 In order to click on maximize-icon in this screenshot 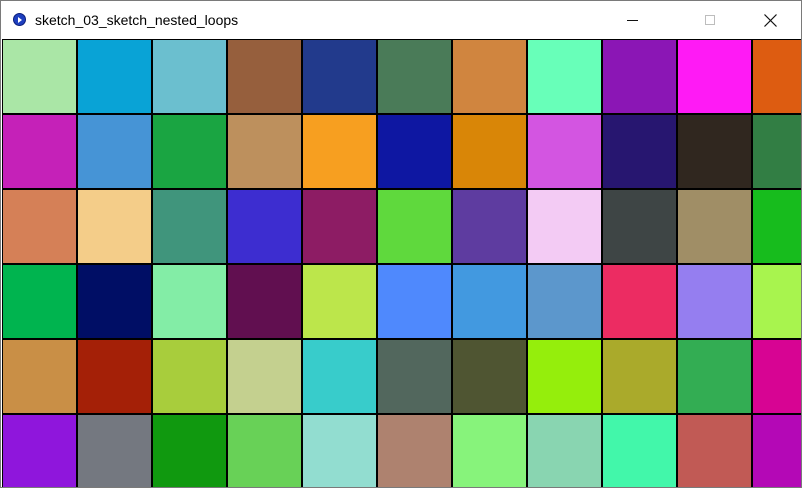, I will do `click(710, 20)`.